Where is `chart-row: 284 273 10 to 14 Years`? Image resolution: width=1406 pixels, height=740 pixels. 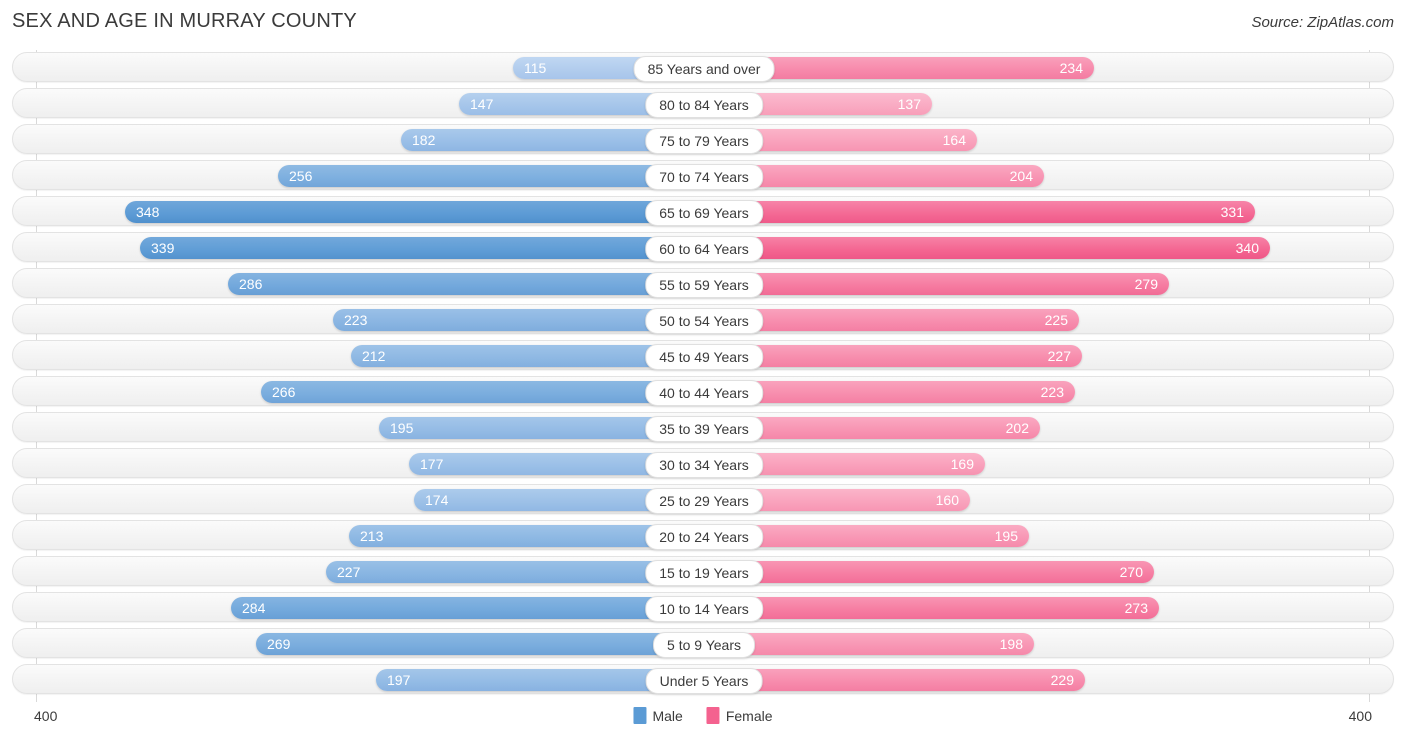 chart-row: 284 273 10 to 14 Years is located at coordinates (703, 607).